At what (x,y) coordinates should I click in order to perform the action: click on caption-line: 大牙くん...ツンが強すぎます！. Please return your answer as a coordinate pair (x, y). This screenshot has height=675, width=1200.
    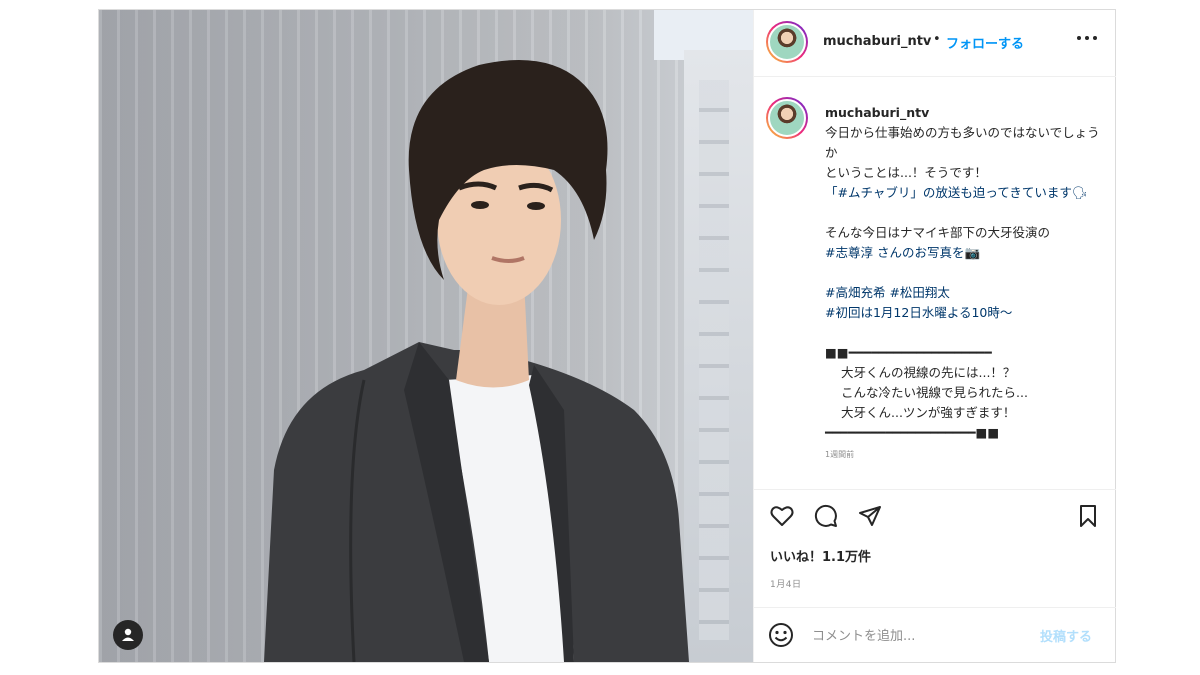
    Looking at the image, I should click on (928, 412).